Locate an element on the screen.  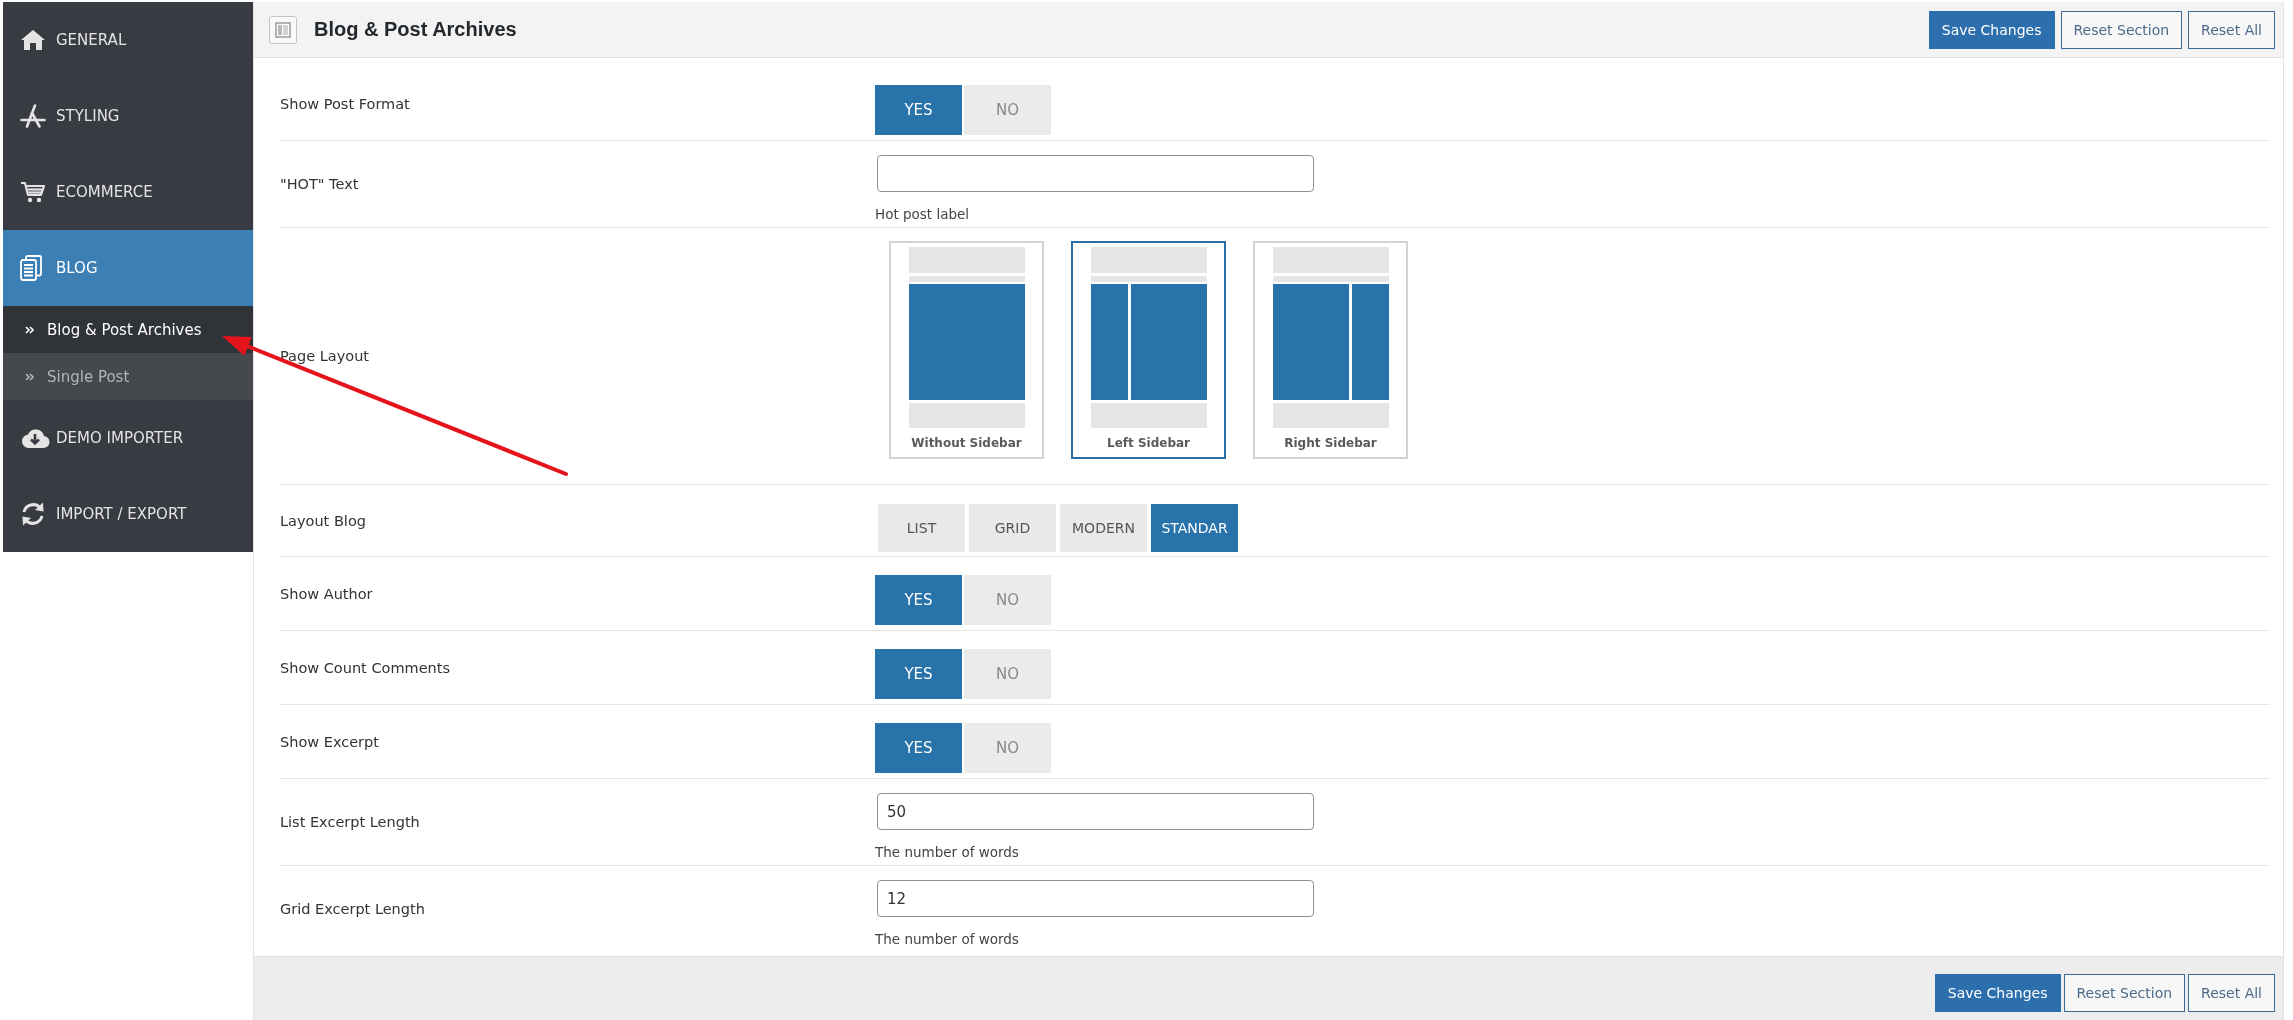
header-button: Save Changes is located at coordinates (1991, 29).